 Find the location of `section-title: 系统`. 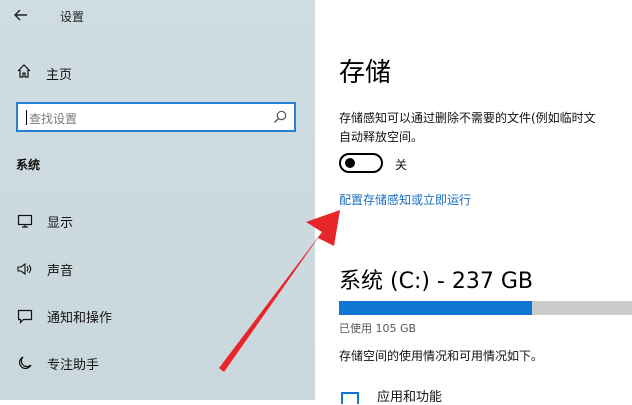

section-title: 系统 is located at coordinates (28, 165).